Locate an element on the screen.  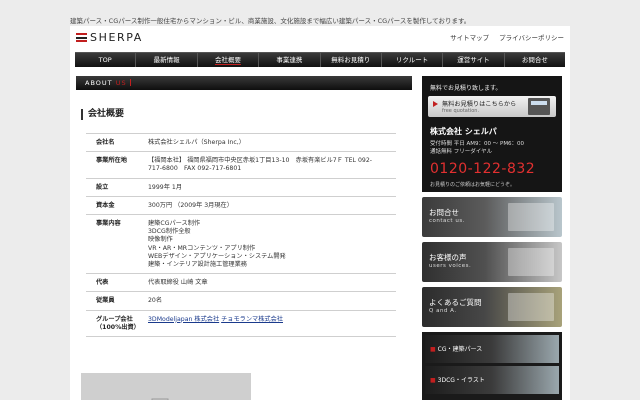
table-row: 従業員 20名 is located at coordinates (241, 301).